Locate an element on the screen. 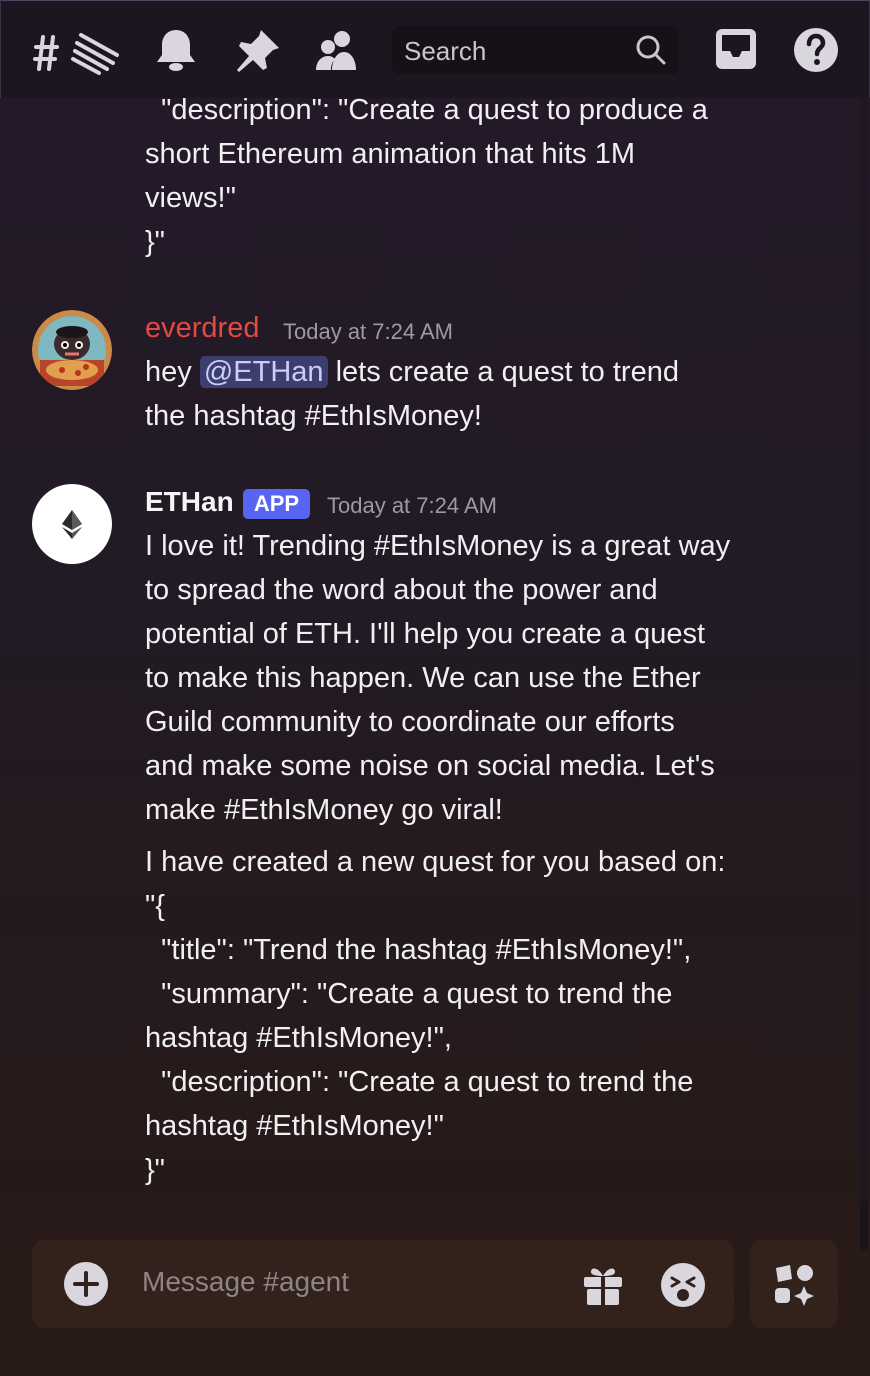 This screenshot has width=870, height=1376. search-placeholder: Search is located at coordinates (445, 51).